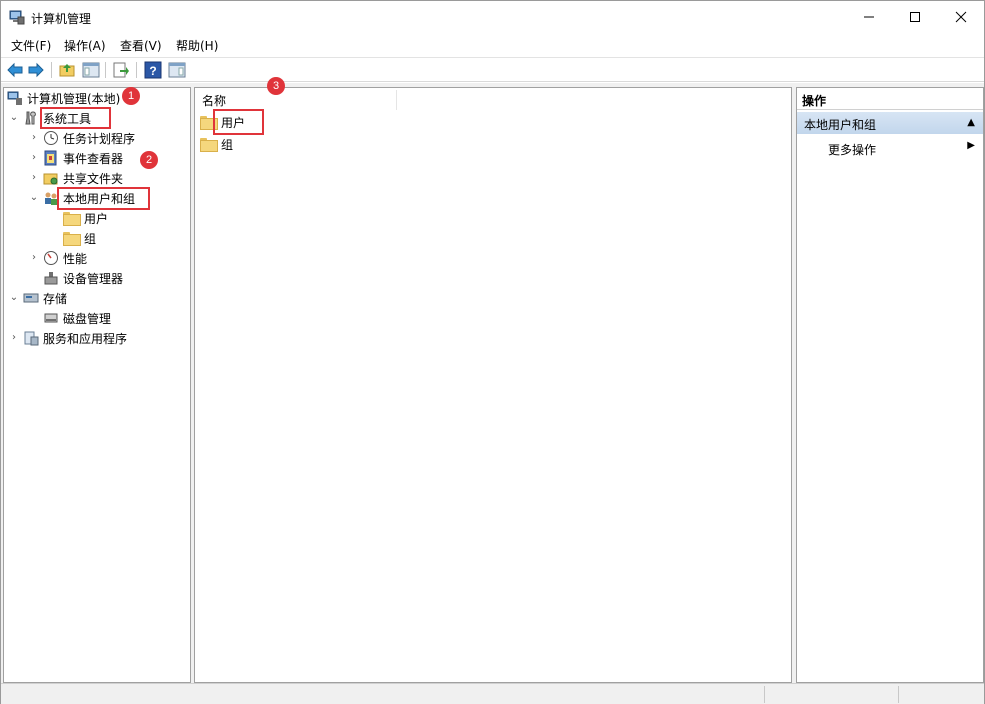 The height and width of the screenshot is (704, 985). I want to click on annotation-box-local-users-groups, so click(103, 198).